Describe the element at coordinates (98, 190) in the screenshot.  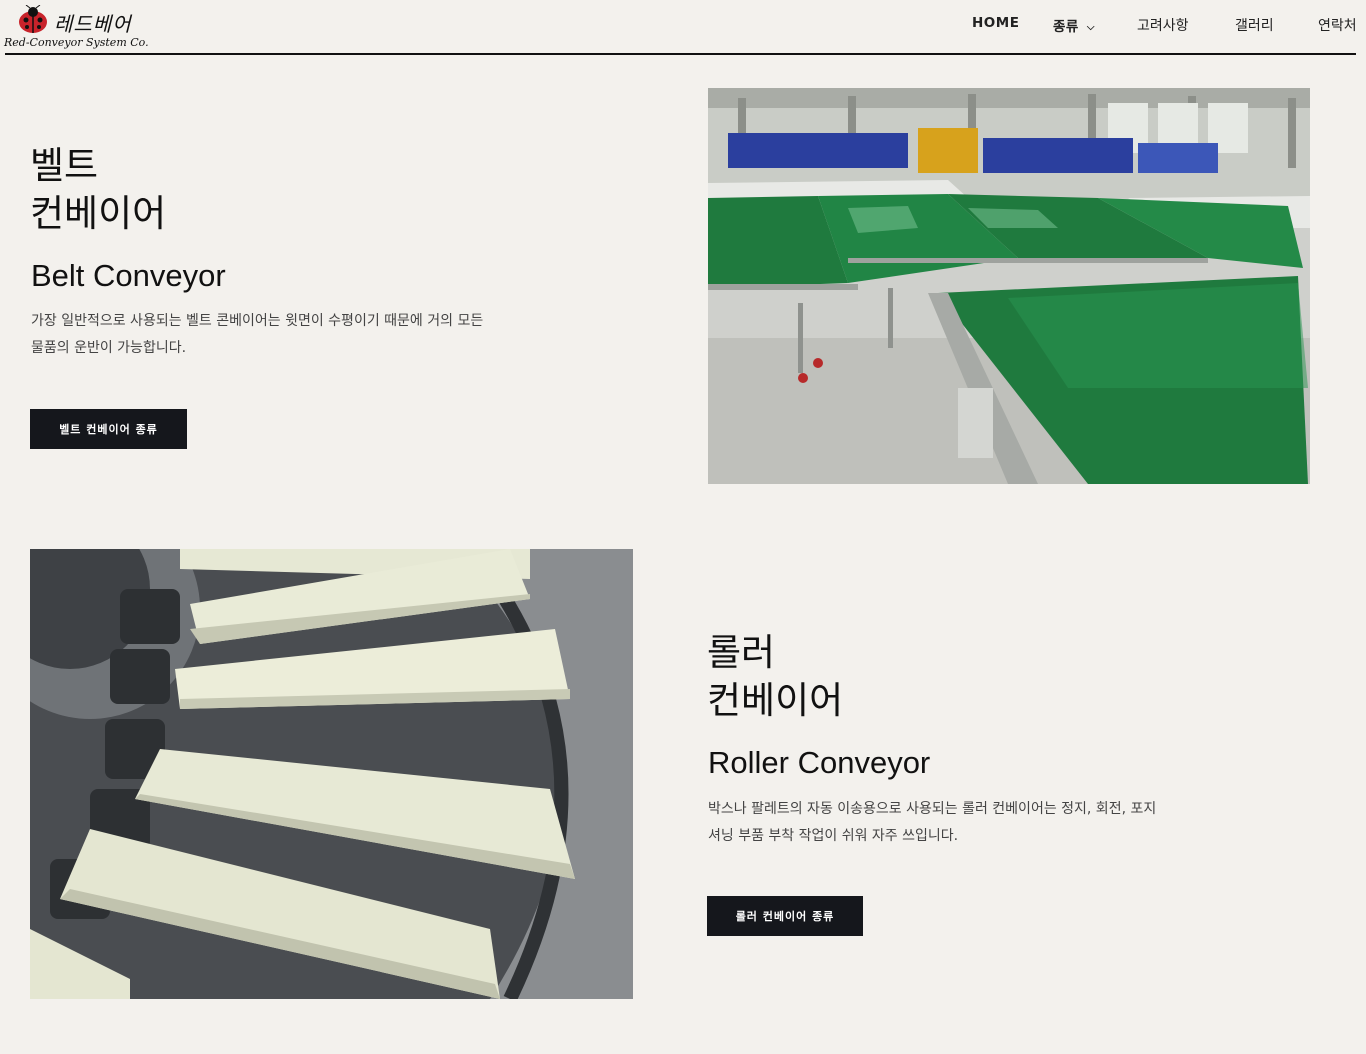
I see `belt-title: 벨트 컨베이어` at that location.